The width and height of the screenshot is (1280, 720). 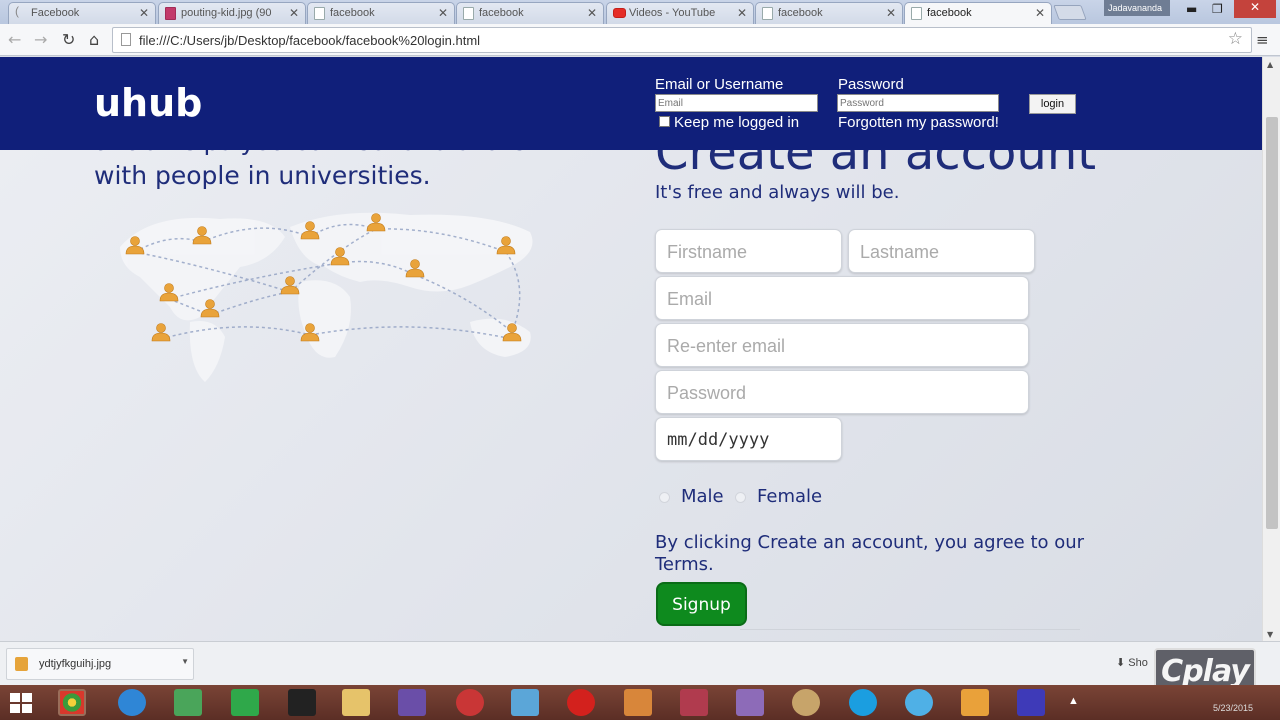 What do you see at coordinates (14, 39) in the screenshot?
I see `back-icon: ←` at bounding box center [14, 39].